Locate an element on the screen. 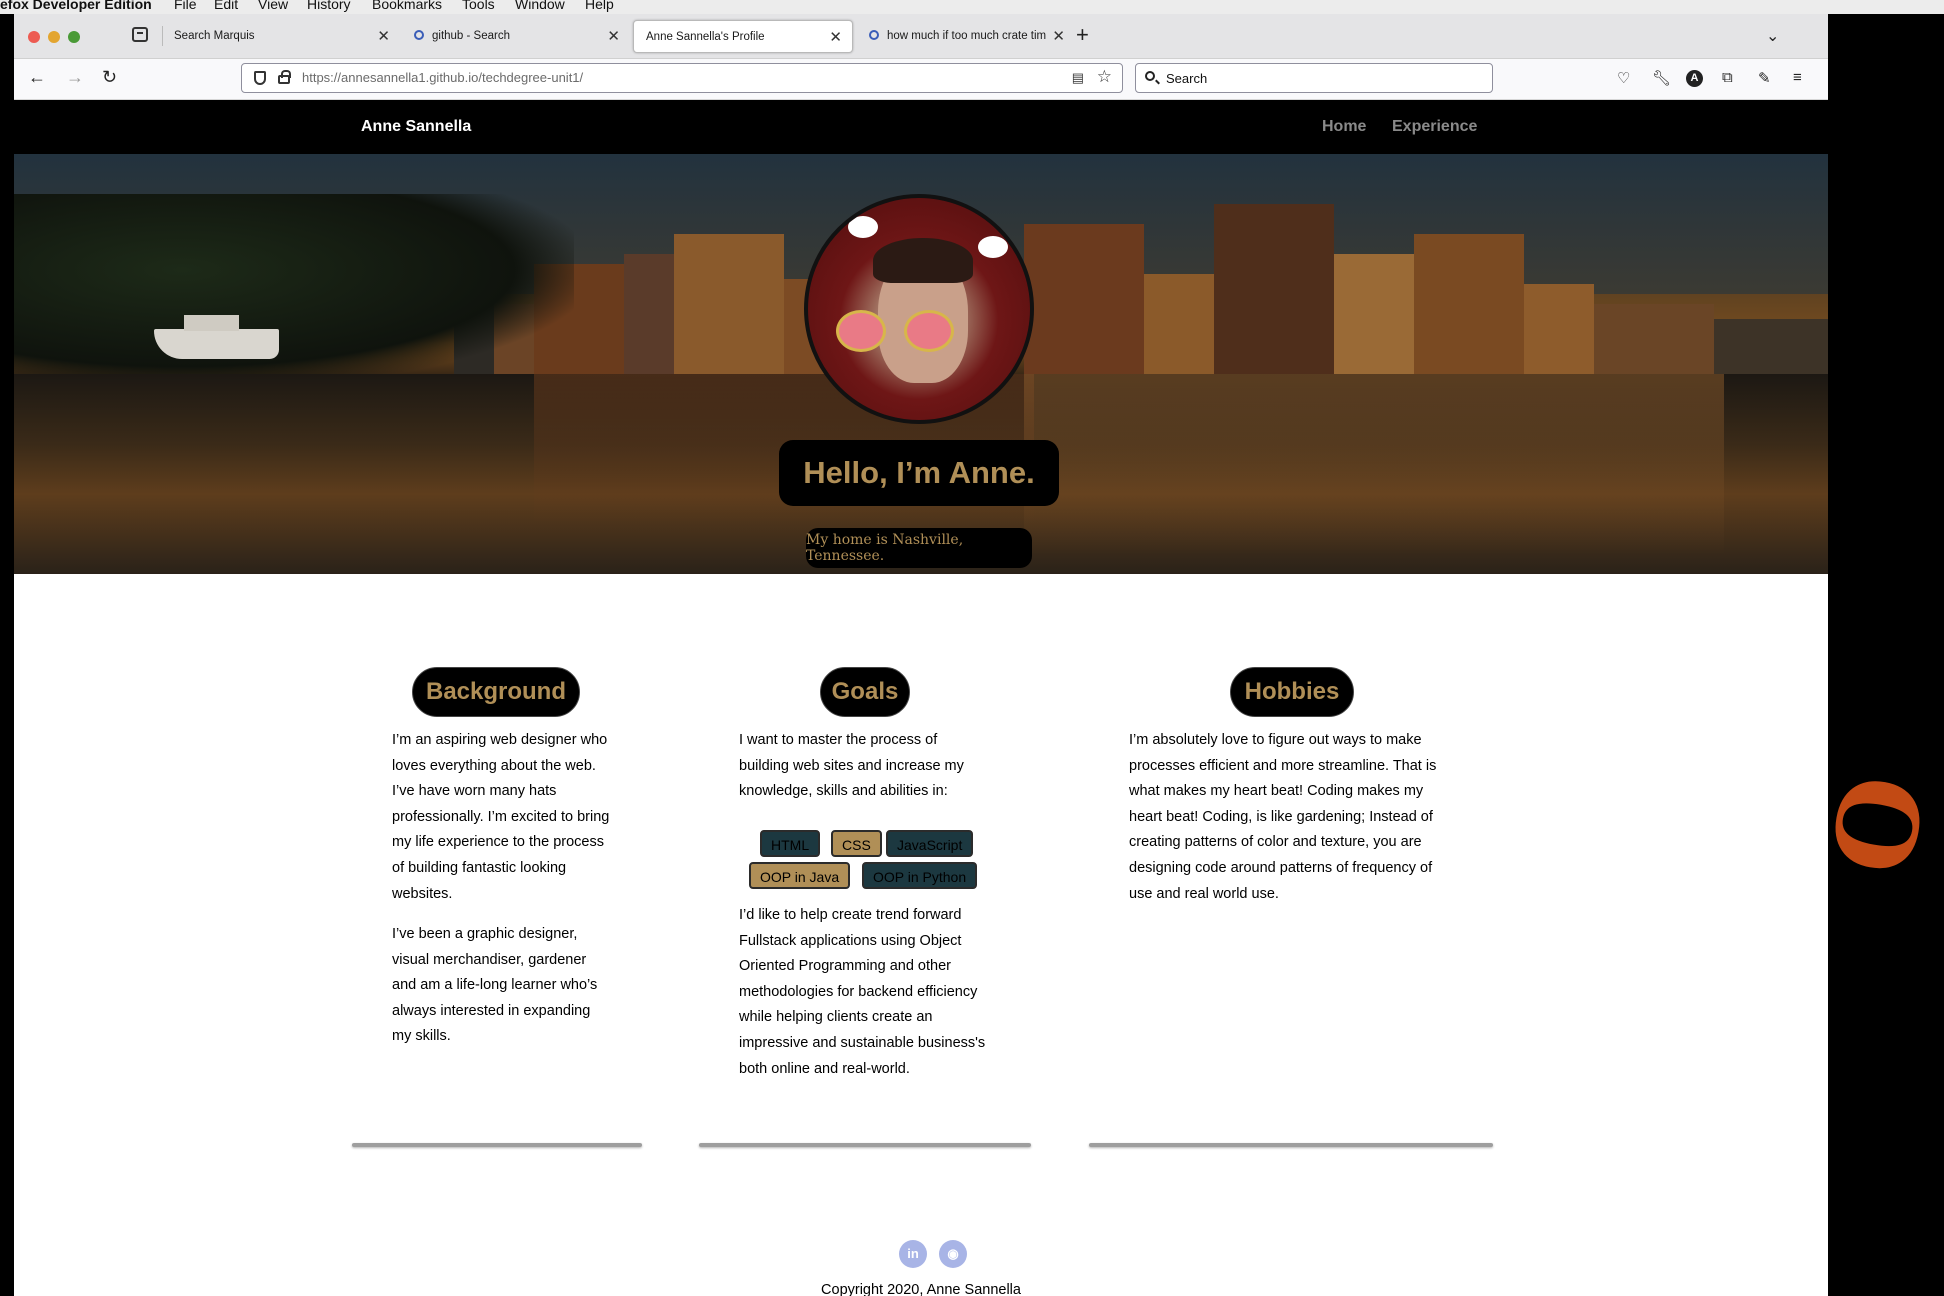 This screenshot has width=1944, height=1296. avatar-hair is located at coordinates (923, 260).